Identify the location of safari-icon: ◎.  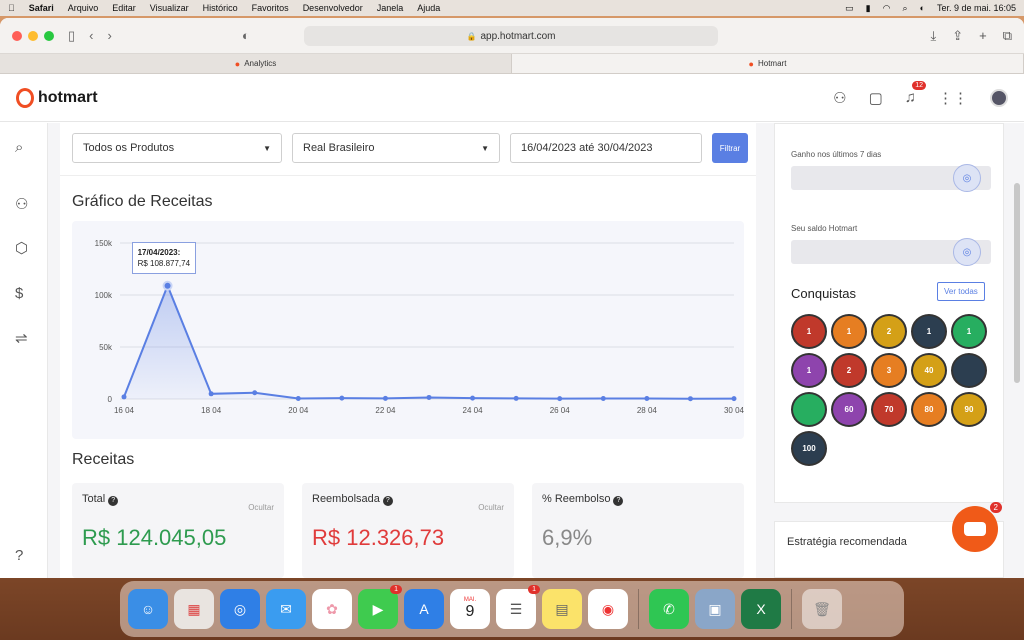
(240, 609).